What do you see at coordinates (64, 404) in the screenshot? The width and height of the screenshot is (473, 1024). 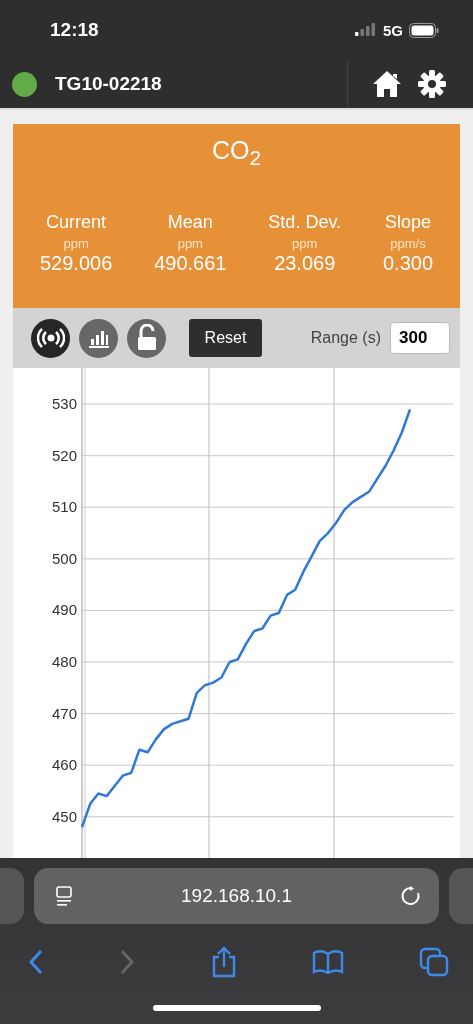 I see `y-tick-label: 530` at bounding box center [64, 404].